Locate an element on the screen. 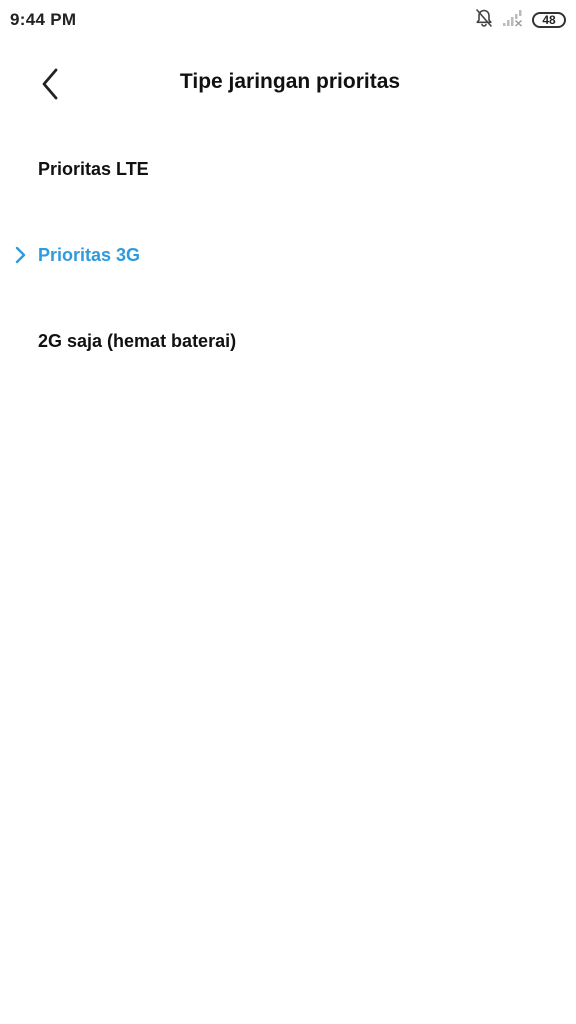  option-3g-preferred: Prioritas 3G is located at coordinates (288, 255).